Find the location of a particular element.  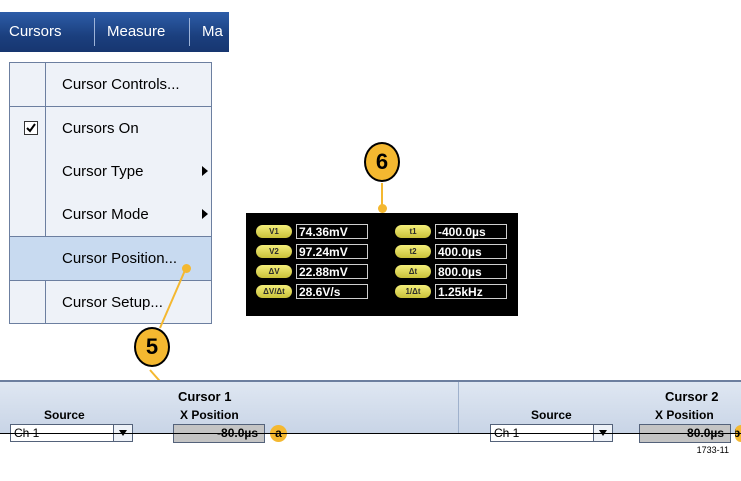

cursor2-title: Cursor 2 is located at coordinates (692, 396).